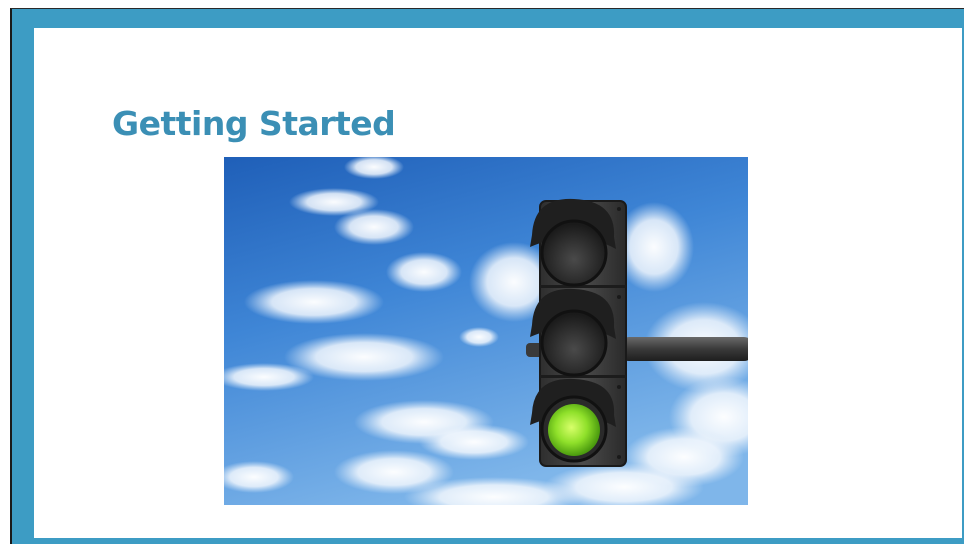 The height and width of the screenshot is (544, 964). I want to click on traffic-light, so click(578, 332).